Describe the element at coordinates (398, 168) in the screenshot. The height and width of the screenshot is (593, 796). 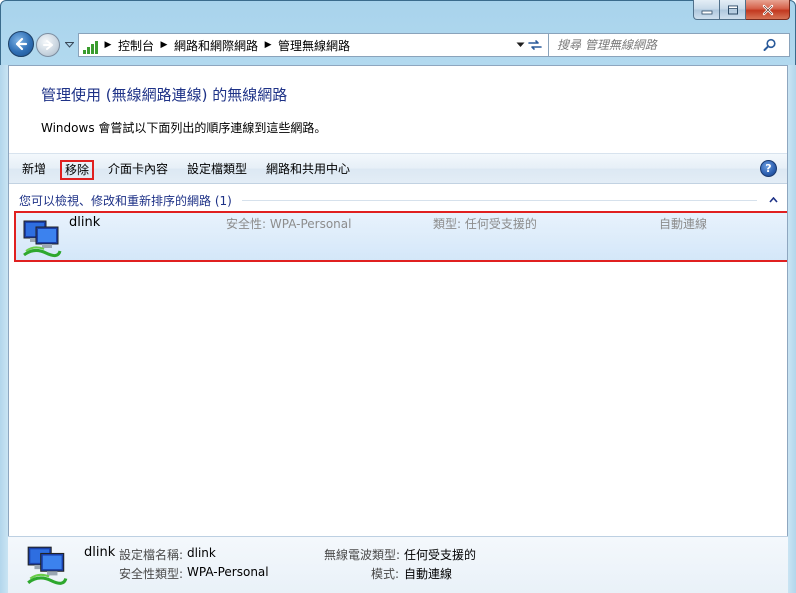
I see `command-bar: 新增 移除 介面卡內容 設定檔類型 網路和共用中心 ?` at that location.